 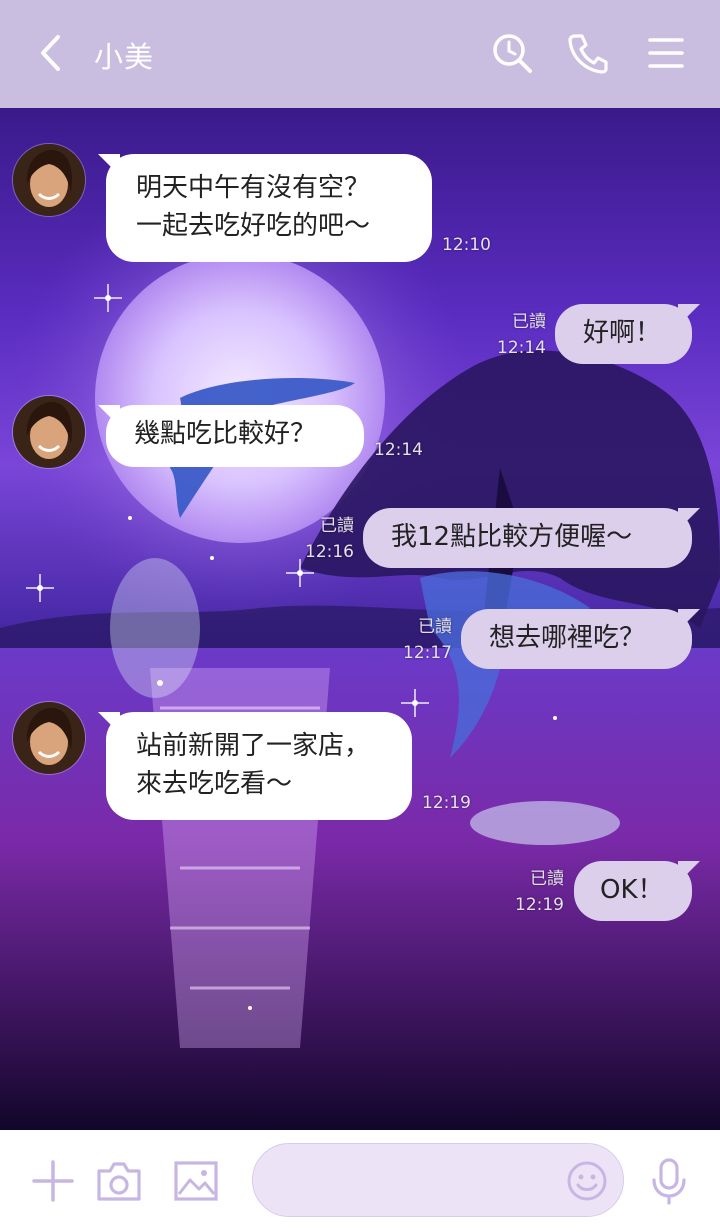 I want to click on message-time: 12:10, so click(x=466, y=245).